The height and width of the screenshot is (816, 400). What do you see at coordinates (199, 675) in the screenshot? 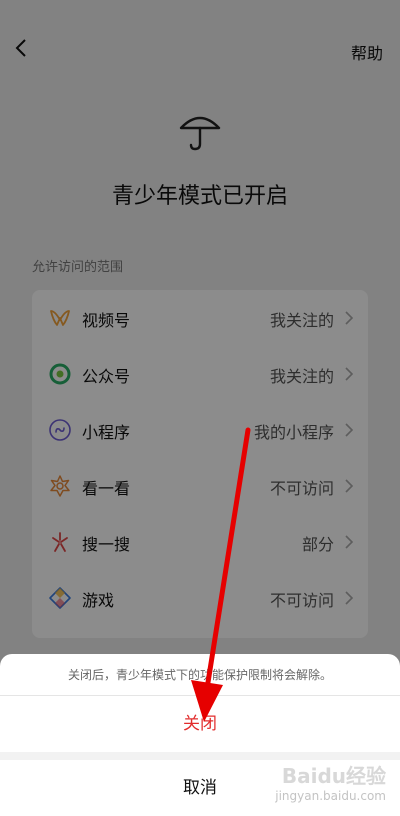
I see `action-sheet-message: 关闭后，青少年模式下的功能保护限制将会解除。` at bounding box center [199, 675].